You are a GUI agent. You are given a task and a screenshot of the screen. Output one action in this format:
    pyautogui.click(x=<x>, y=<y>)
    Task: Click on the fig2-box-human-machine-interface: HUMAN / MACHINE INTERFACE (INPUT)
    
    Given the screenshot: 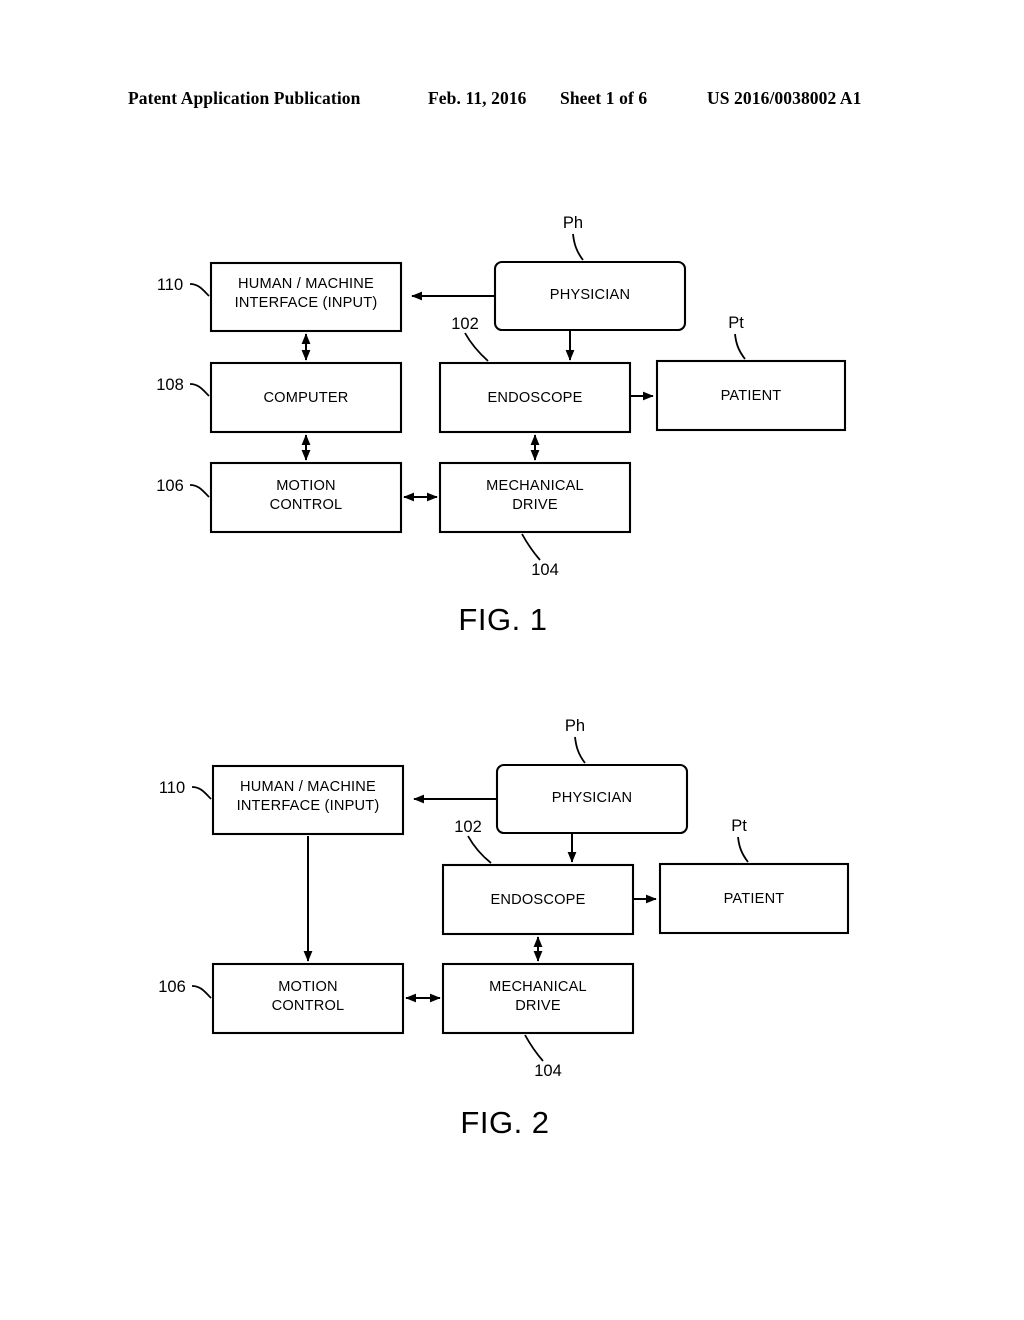 What is the action you would take?
    pyautogui.click(x=308, y=800)
    